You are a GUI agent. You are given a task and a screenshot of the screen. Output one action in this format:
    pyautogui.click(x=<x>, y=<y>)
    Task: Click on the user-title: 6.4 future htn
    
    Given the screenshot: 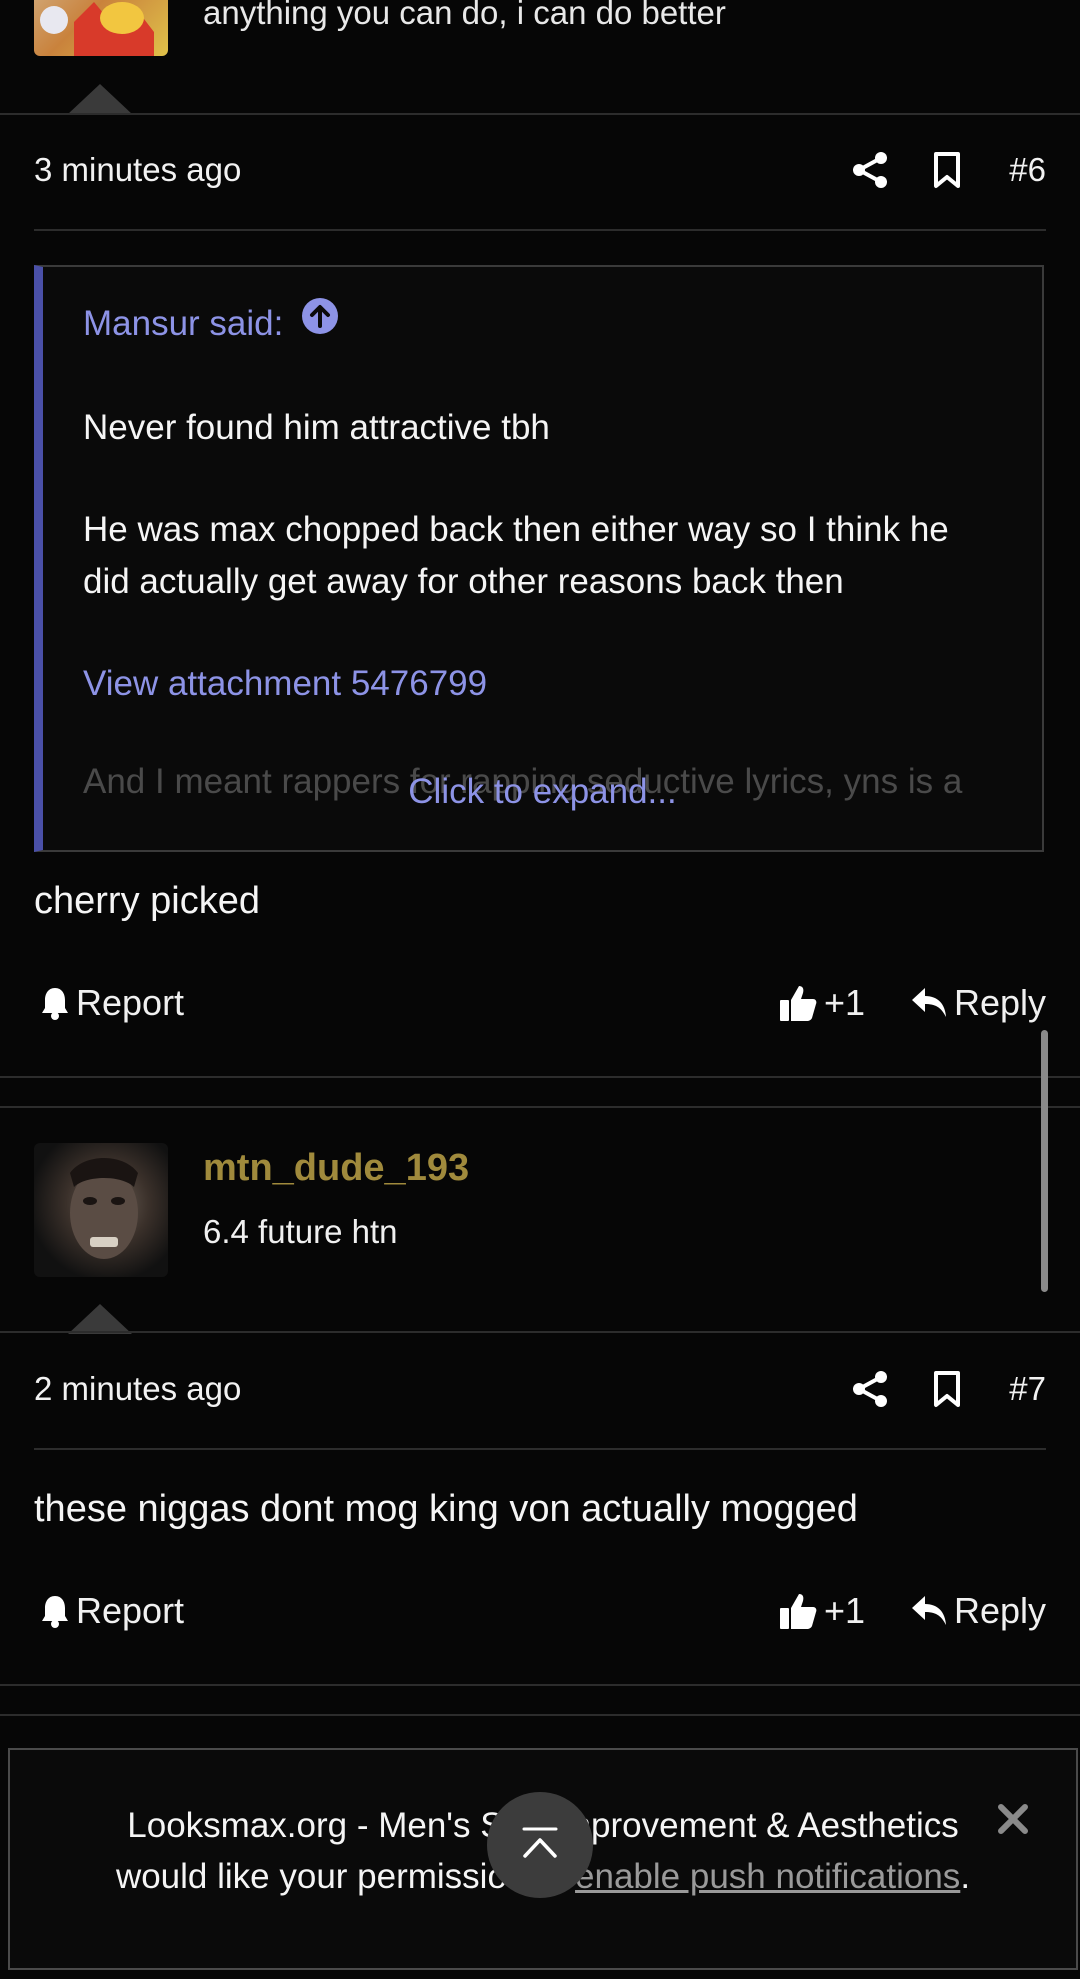 What is the action you would take?
    pyautogui.click(x=300, y=1231)
    